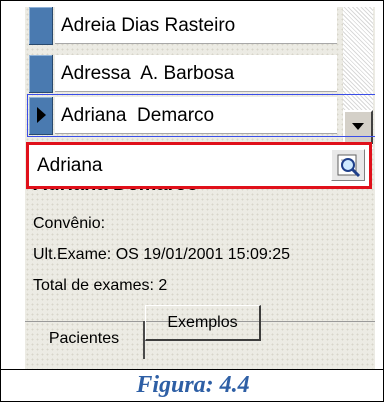 This screenshot has height=404, width=386. I want to click on search-button, so click(348, 165).